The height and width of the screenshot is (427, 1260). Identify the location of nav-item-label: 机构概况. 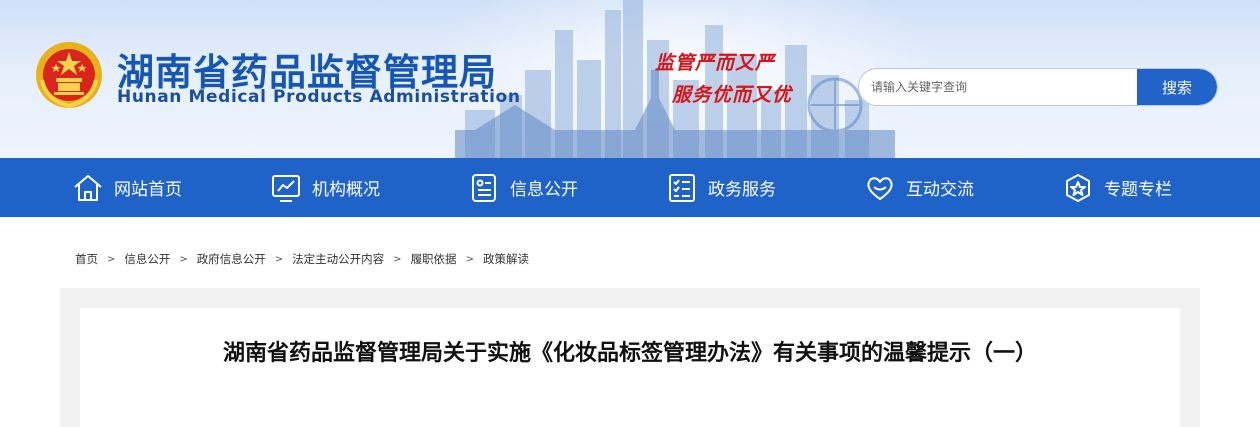
(346, 190).